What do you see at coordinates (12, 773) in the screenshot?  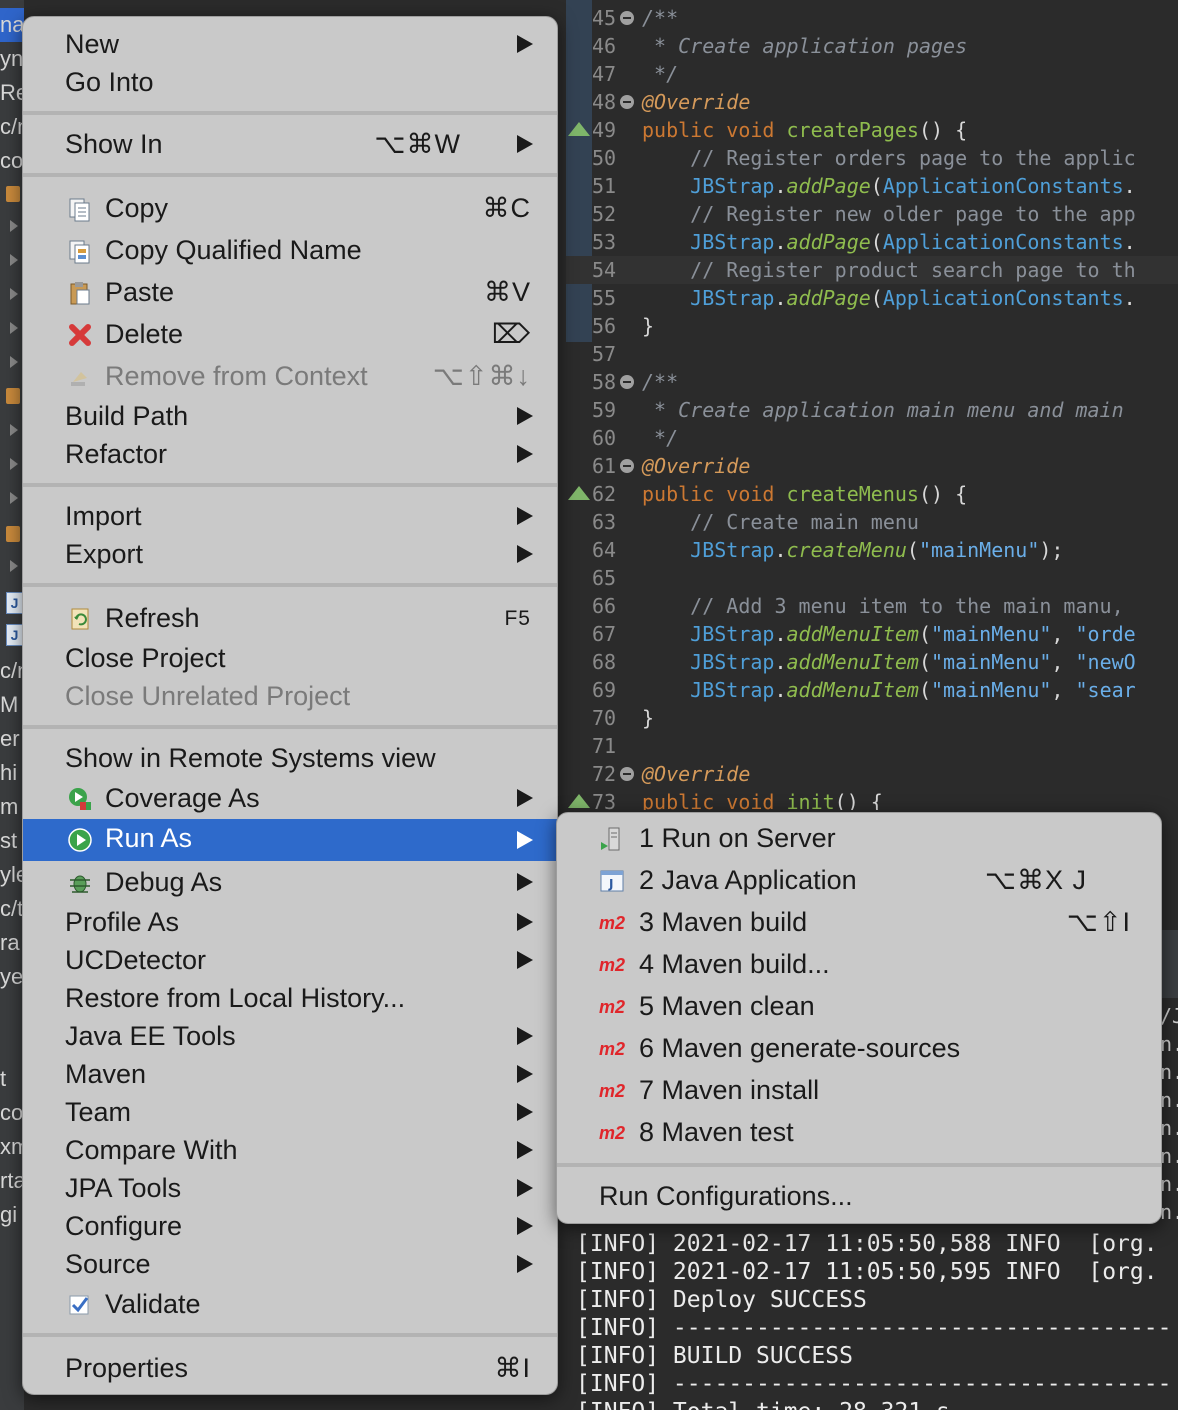 I see `explorer-item-text: hi` at bounding box center [12, 773].